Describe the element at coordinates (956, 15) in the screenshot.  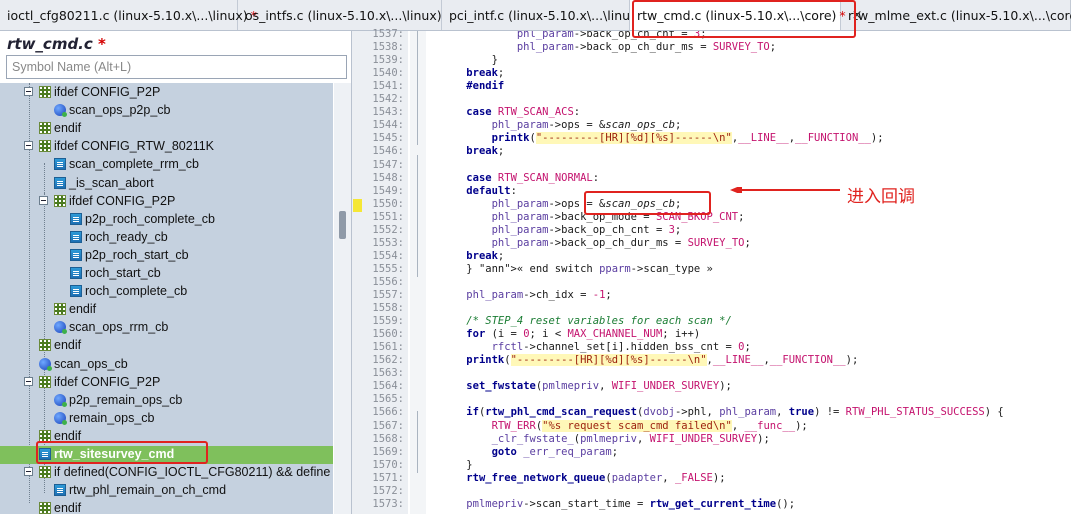
I see `editor-tab: rtw_mlme_ext.c (linux-5.10.x\...\core)` at that location.